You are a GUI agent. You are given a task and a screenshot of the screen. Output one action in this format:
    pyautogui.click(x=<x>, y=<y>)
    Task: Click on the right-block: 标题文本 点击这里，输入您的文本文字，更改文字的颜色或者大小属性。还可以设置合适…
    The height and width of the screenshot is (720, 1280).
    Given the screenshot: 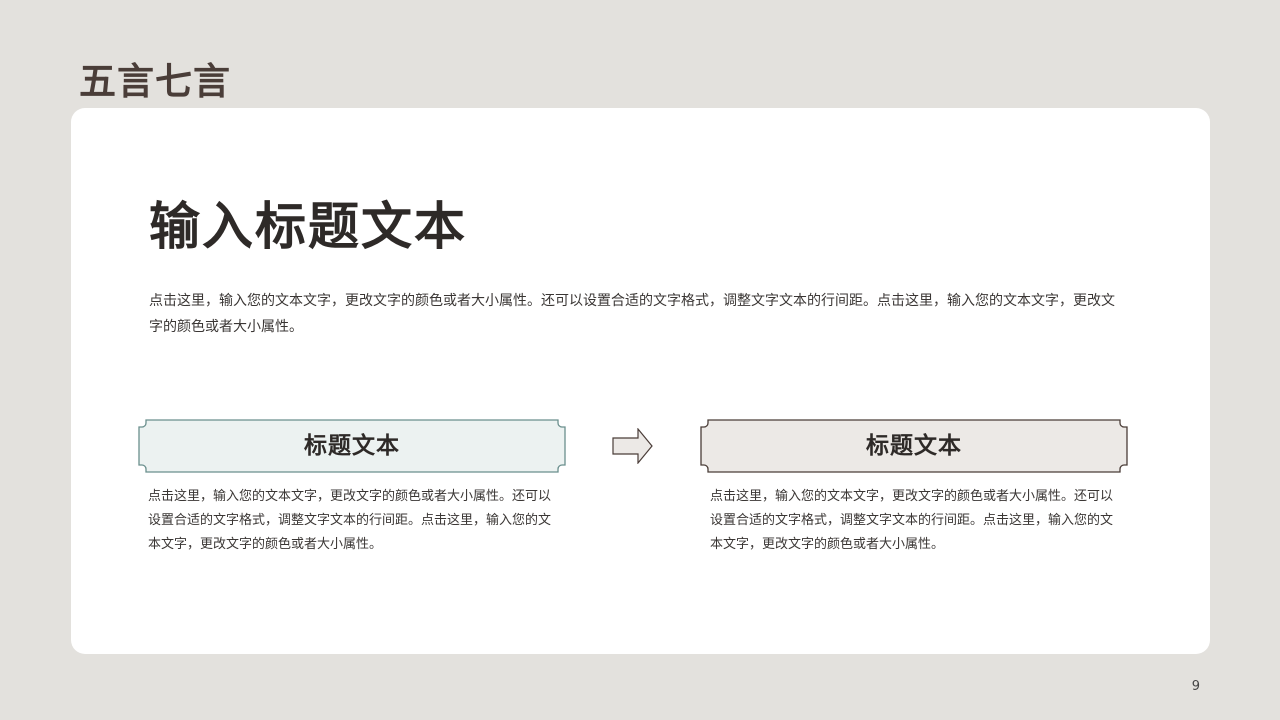 What is the action you would take?
    pyautogui.click(x=914, y=488)
    